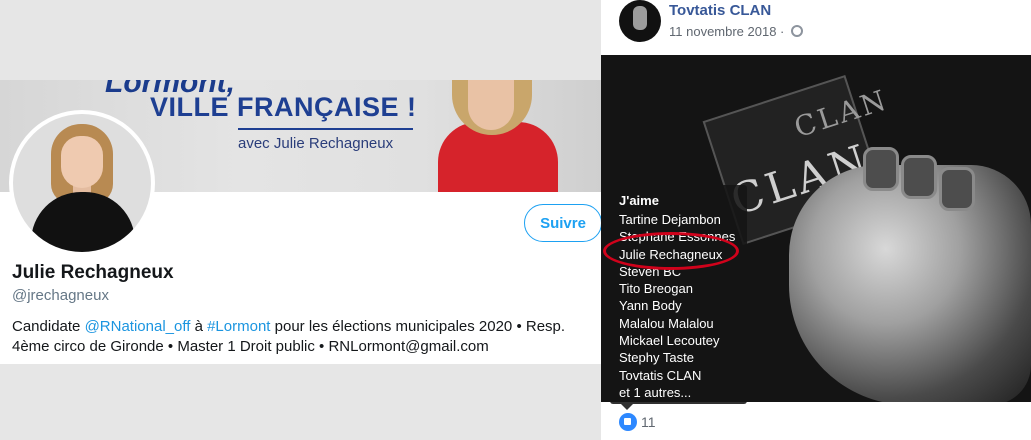 The height and width of the screenshot is (440, 1031). What do you see at coordinates (650, 306) in the screenshot?
I see `liker-name: Yann Body` at bounding box center [650, 306].